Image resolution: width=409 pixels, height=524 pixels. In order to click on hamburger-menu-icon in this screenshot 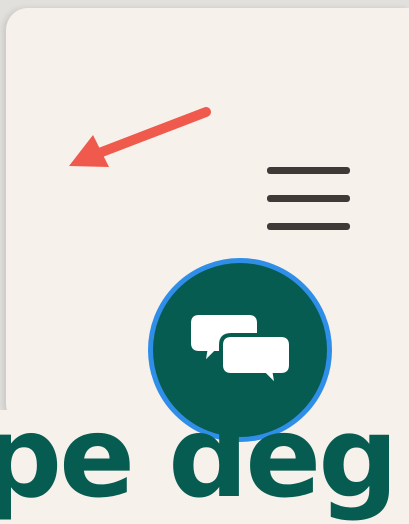, I will do `click(308, 198)`.